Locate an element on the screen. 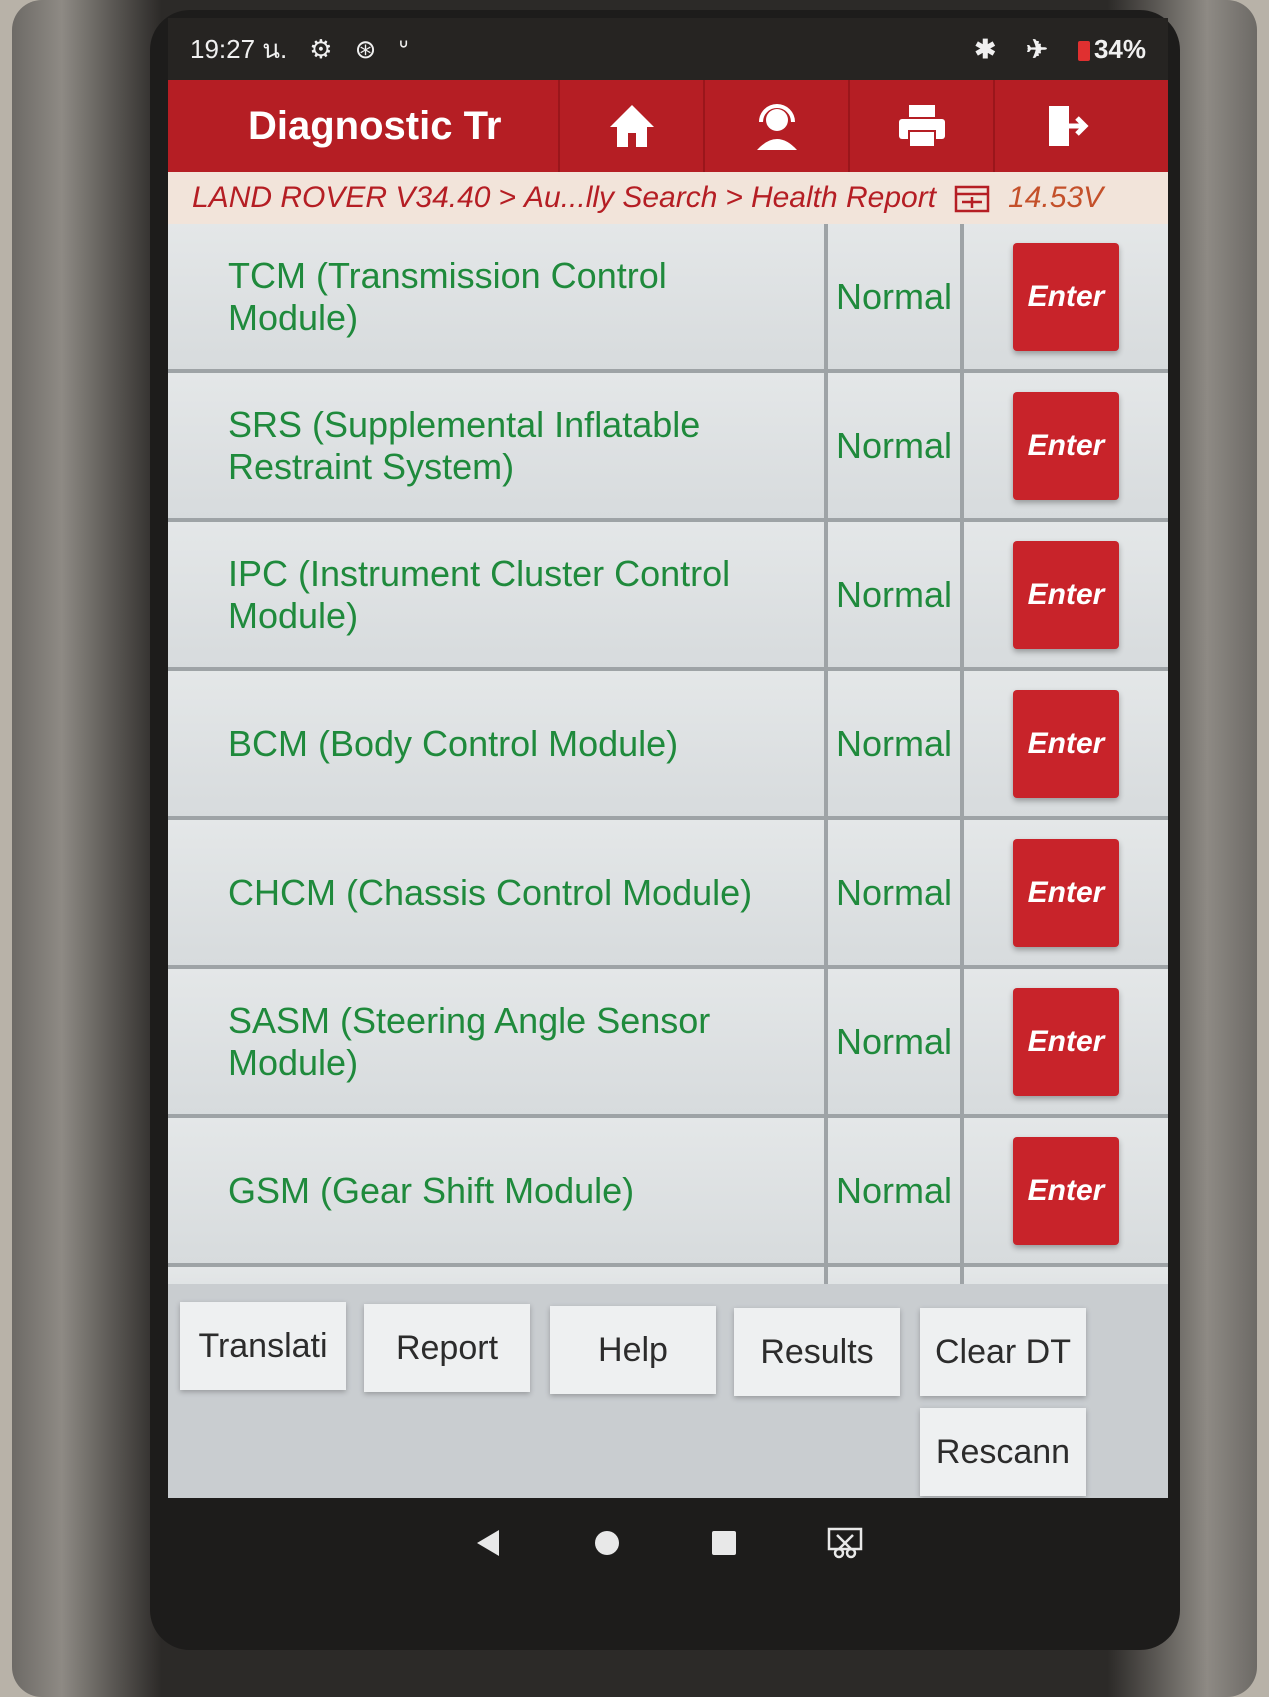 Image resolution: width=1269 pixels, height=1697 pixels. breadcrumb-item: Health Report is located at coordinates (843, 197).